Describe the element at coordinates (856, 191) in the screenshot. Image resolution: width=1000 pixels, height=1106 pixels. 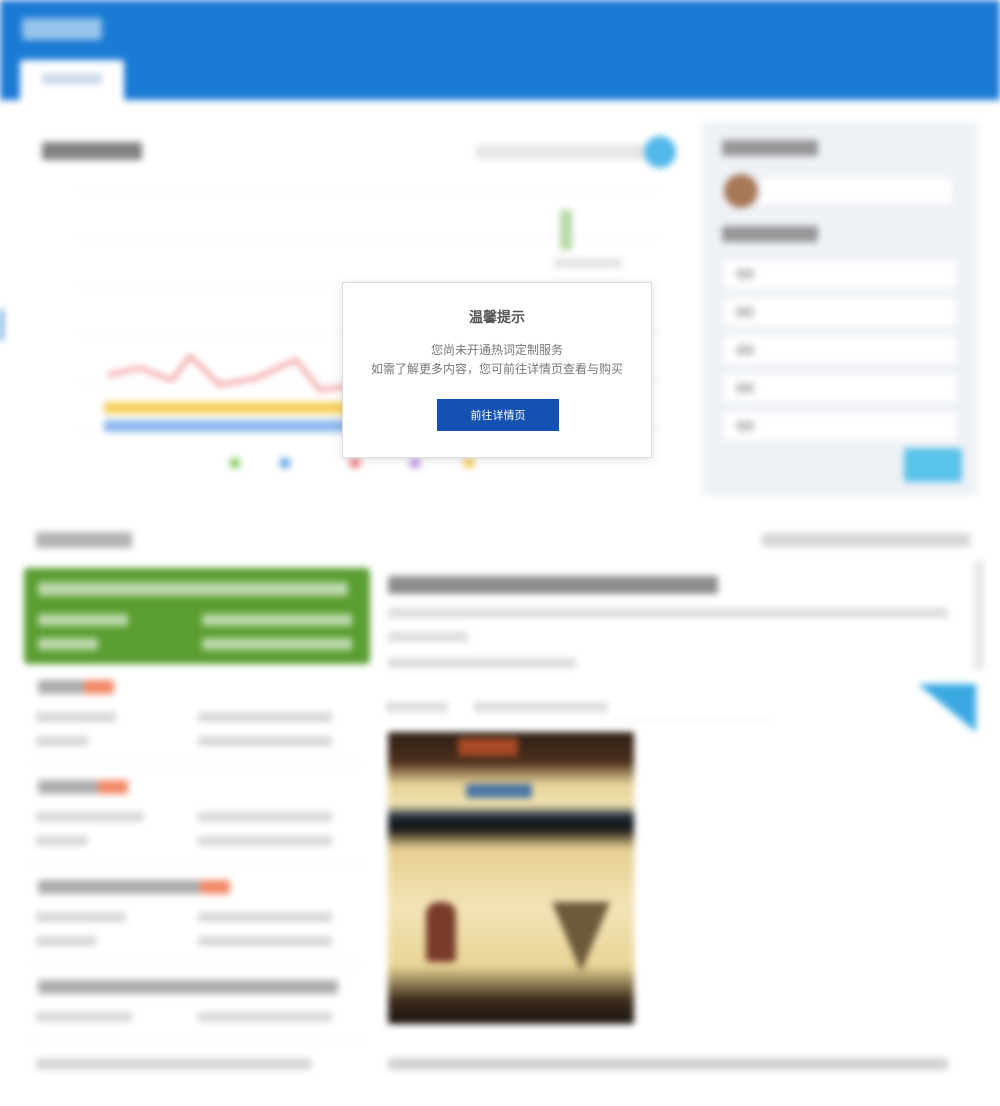
I see `account-select` at that location.